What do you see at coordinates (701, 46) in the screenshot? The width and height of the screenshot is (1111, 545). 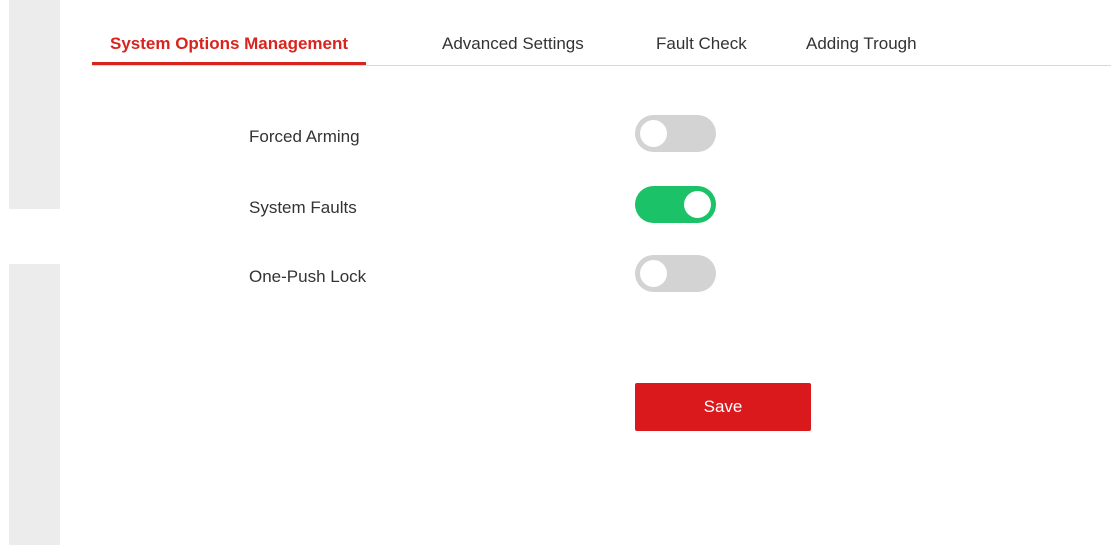 I see `tab-fault-check: Fault Check` at bounding box center [701, 46].